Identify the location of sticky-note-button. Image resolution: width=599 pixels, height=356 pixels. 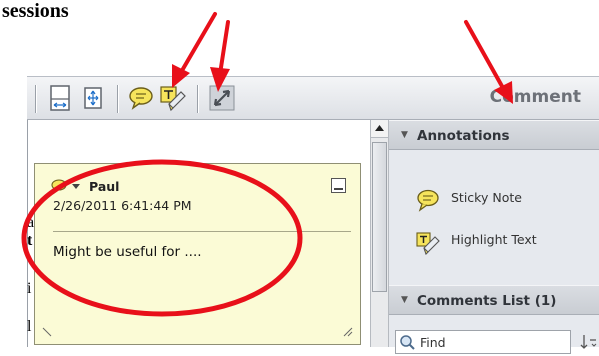
(141, 98).